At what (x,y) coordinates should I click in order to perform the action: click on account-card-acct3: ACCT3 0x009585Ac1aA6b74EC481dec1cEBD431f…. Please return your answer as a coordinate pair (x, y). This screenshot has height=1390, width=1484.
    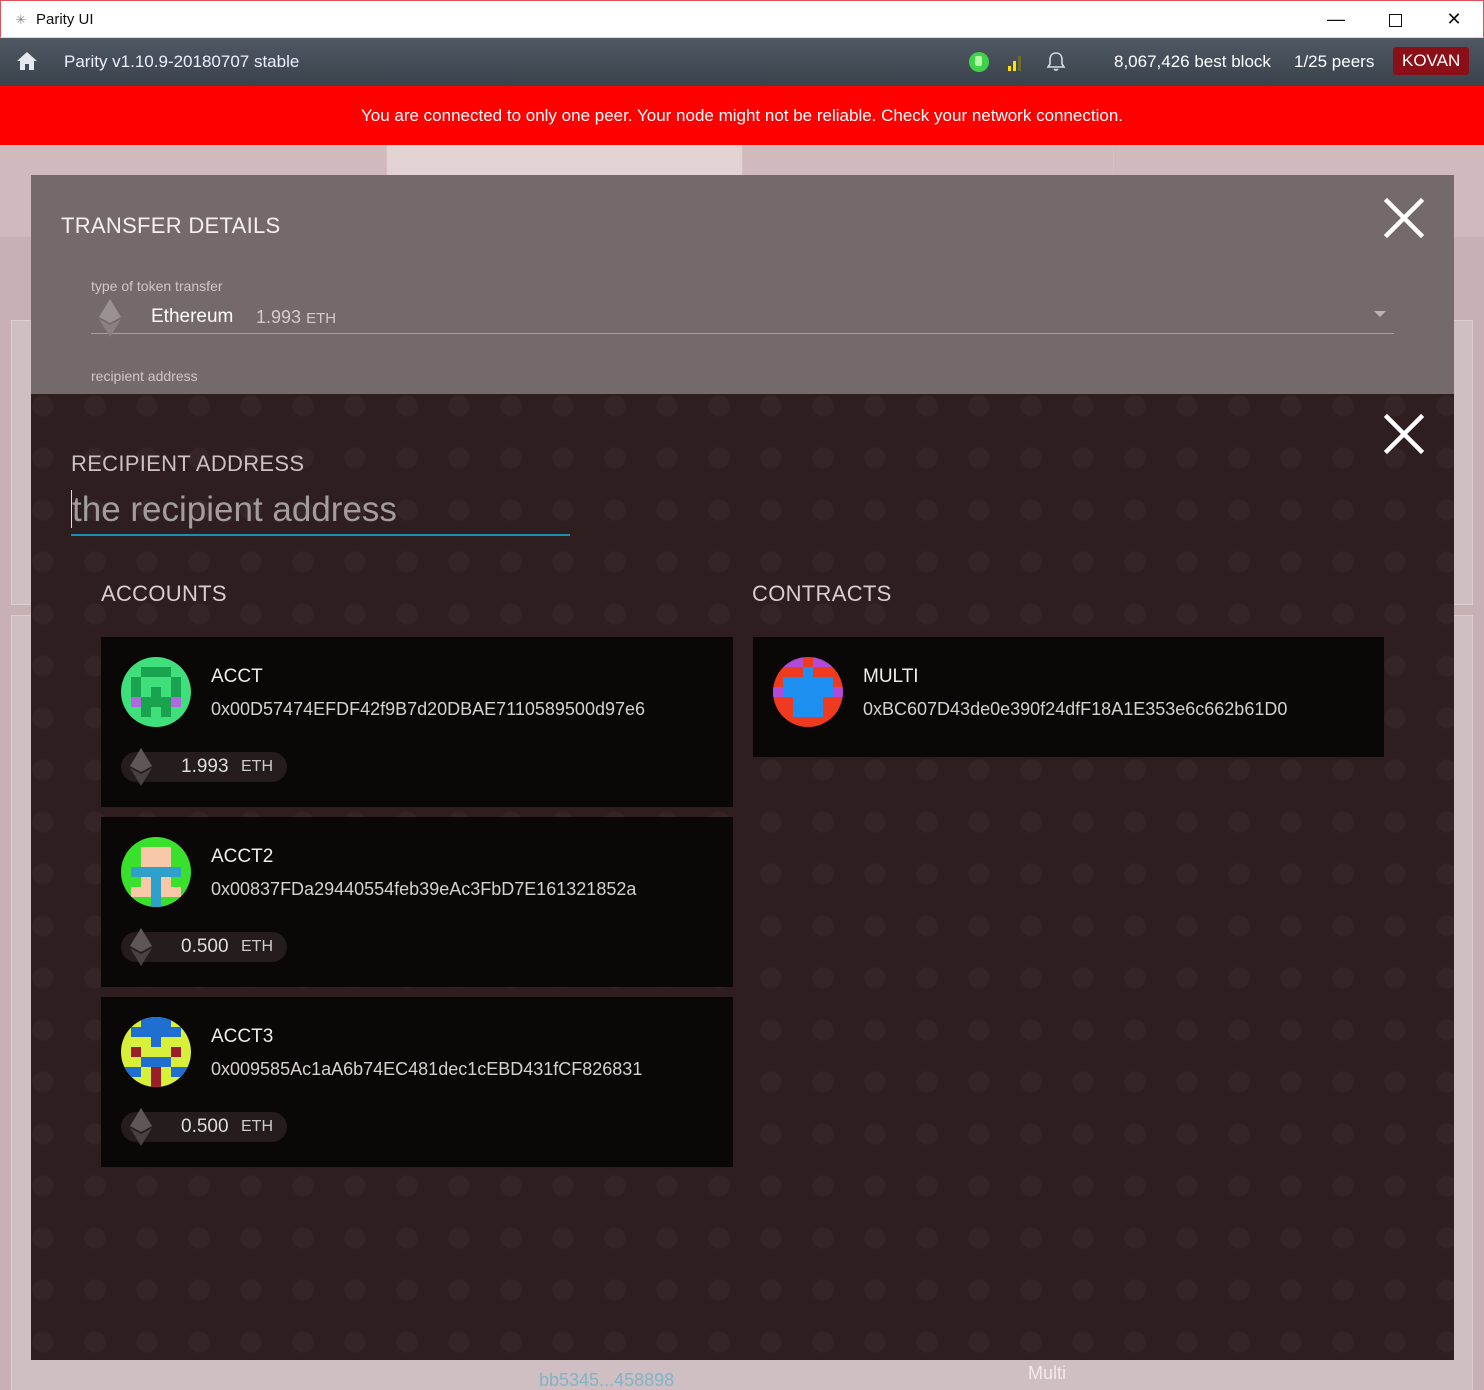
    Looking at the image, I should click on (417, 1082).